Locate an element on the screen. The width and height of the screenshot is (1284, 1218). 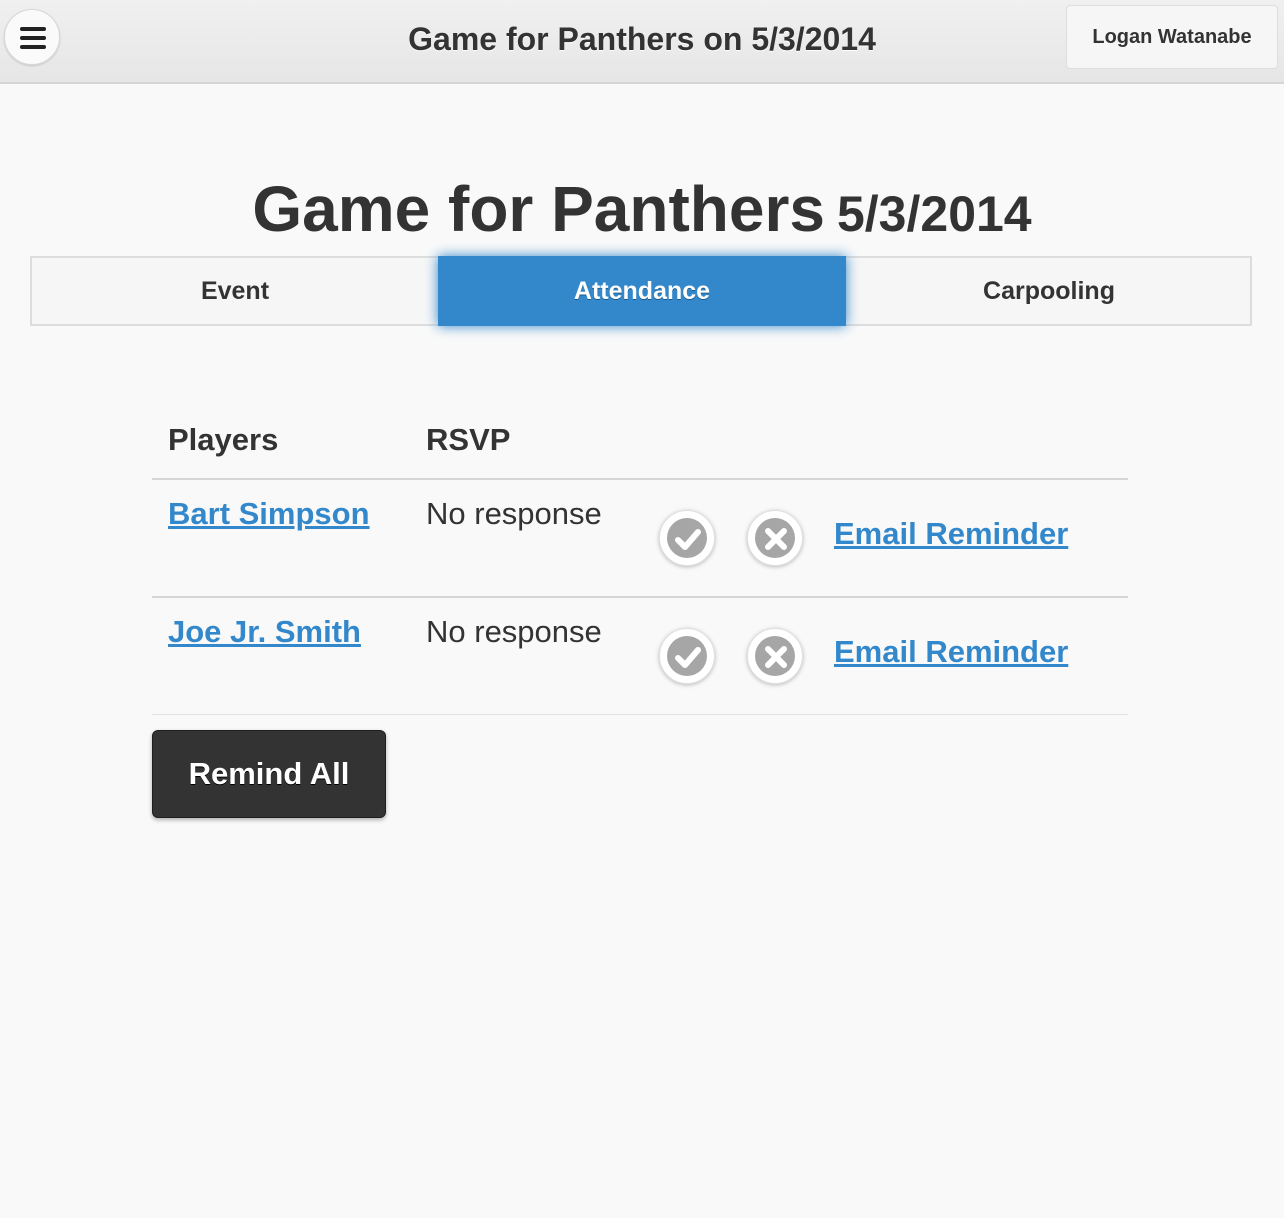
page-title: Game for Panthers 5/3/2014 is located at coordinates (642, 209).